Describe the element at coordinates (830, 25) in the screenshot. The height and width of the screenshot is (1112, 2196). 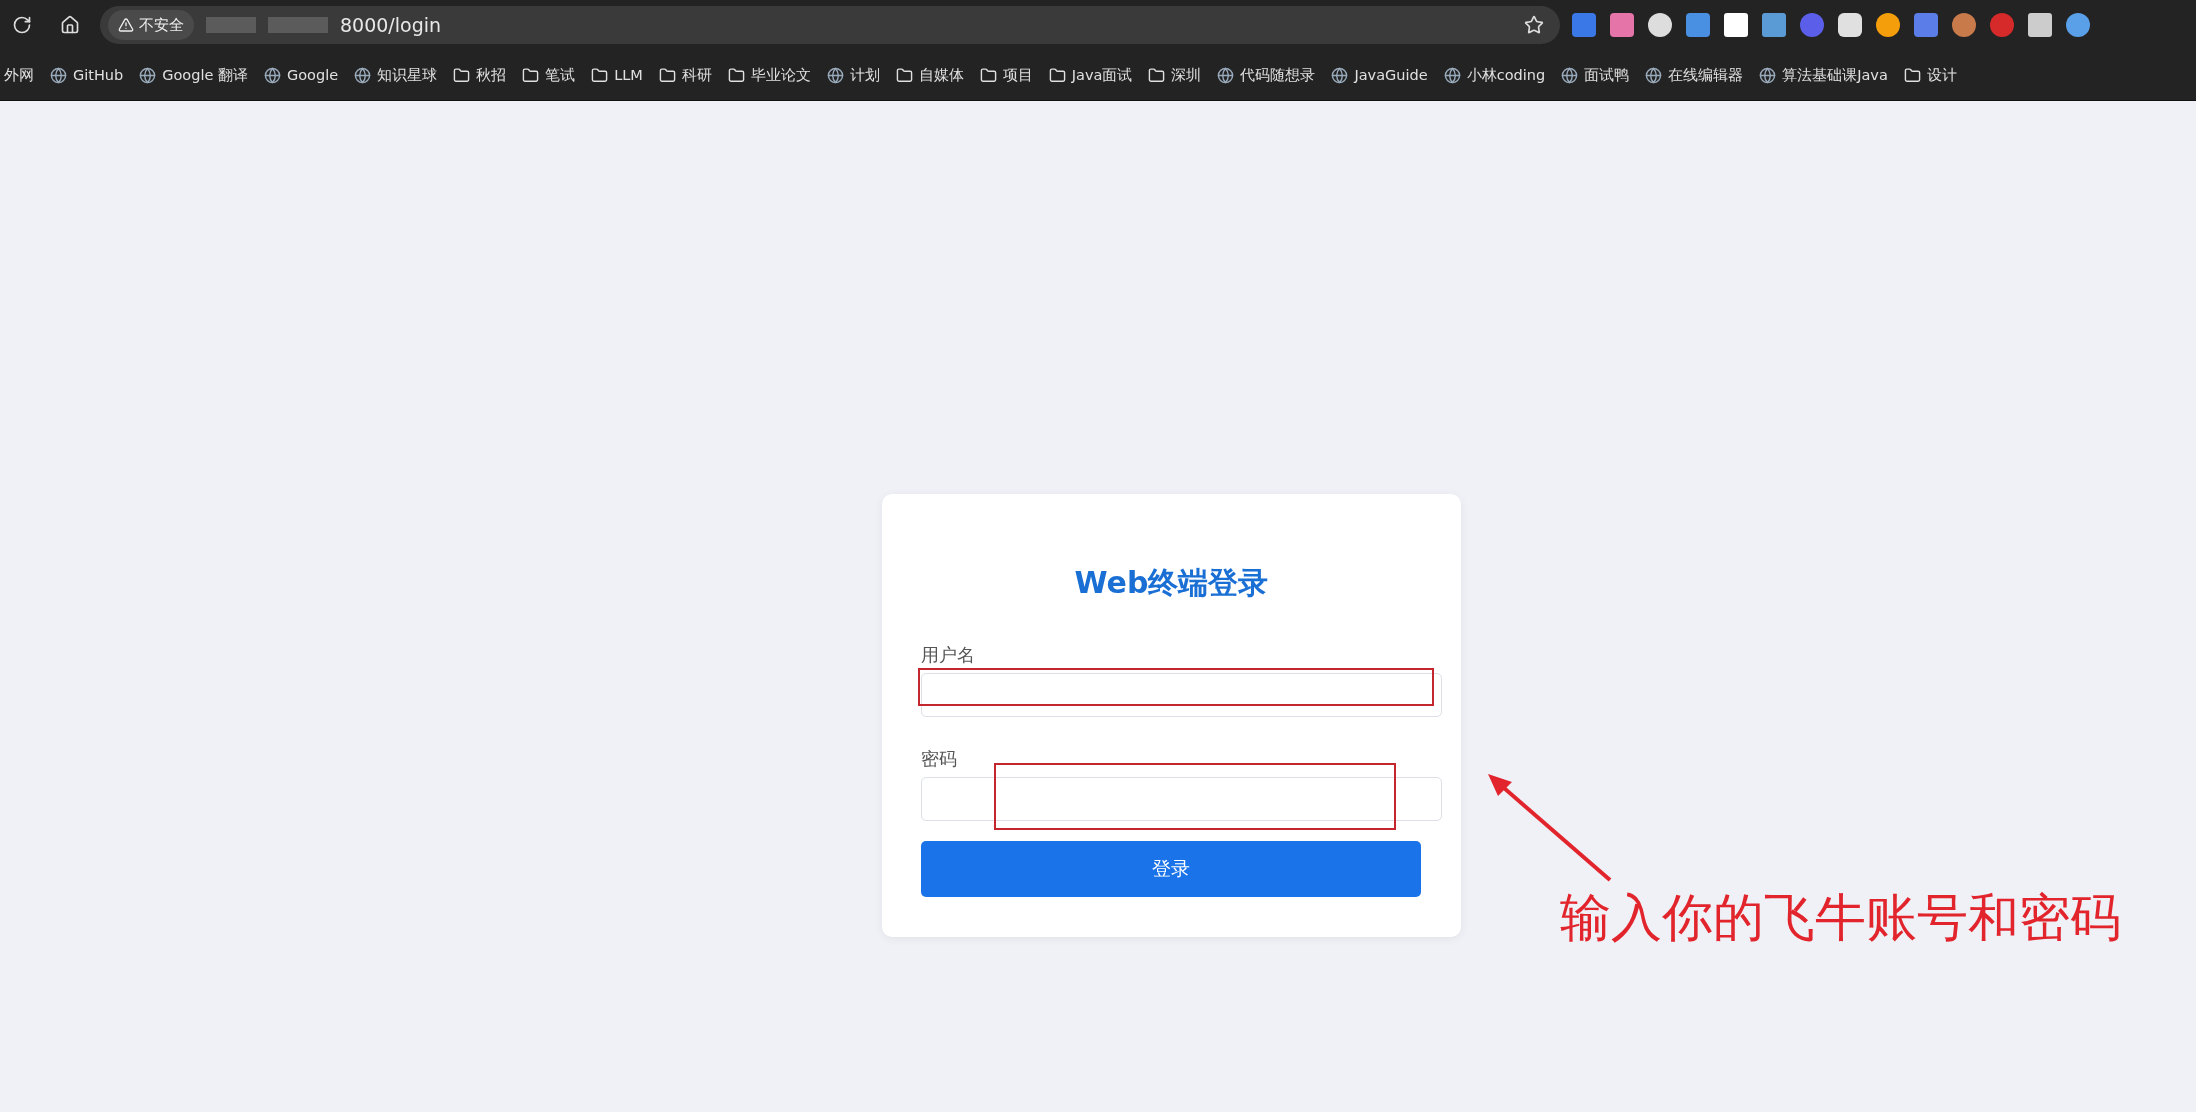
I see `address-bar: 不安全 8000/login` at that location.